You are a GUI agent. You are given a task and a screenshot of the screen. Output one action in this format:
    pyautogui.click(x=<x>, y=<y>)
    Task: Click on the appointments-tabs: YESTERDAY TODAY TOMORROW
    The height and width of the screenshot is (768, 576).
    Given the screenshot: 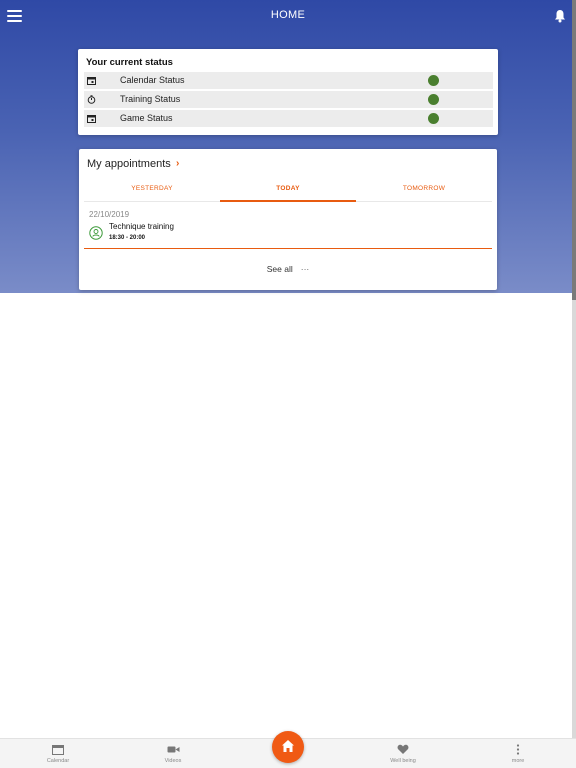 What is the action you would take?
    pyautogui.click(x=288, y=191)
    